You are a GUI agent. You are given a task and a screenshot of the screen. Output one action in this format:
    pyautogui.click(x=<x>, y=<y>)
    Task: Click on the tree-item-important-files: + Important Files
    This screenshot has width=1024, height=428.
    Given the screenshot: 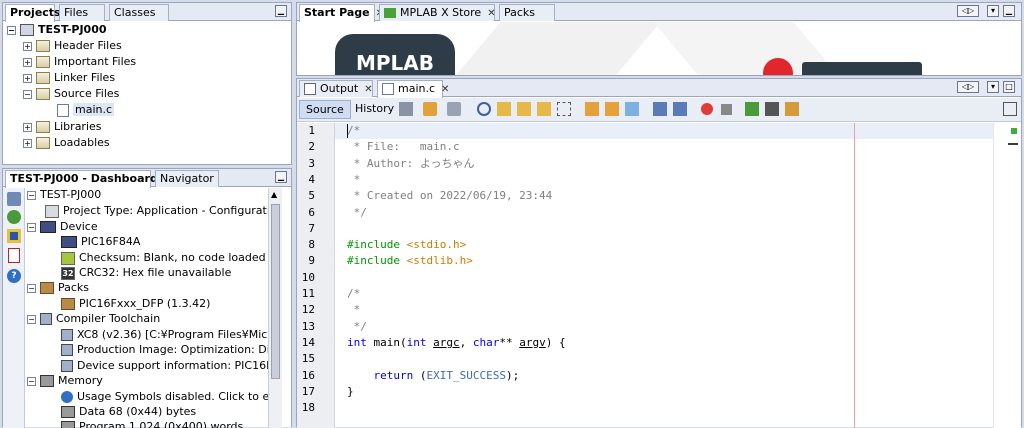 What is the action you would take?
    pyautogui.click(x=79, y=62)
    